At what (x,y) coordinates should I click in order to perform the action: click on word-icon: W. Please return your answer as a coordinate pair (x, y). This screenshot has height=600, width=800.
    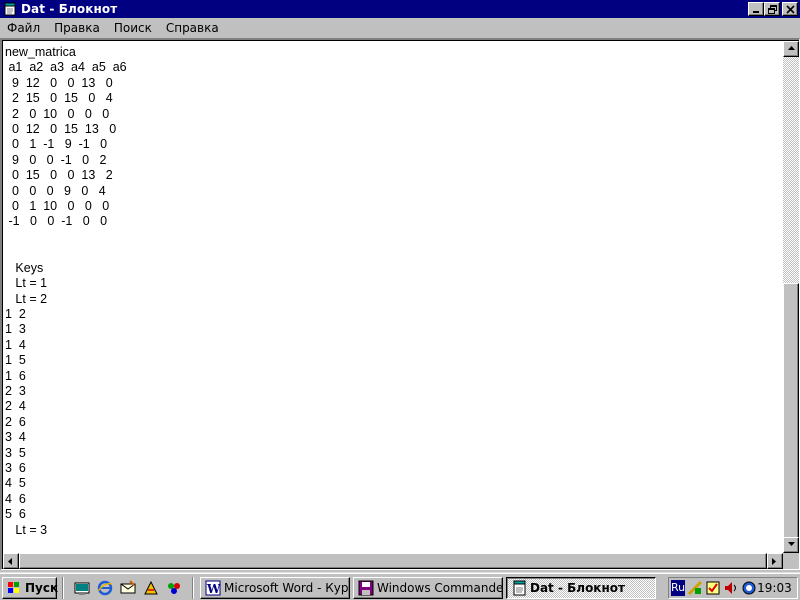
    Looking at the image, I should click on (213, 588).